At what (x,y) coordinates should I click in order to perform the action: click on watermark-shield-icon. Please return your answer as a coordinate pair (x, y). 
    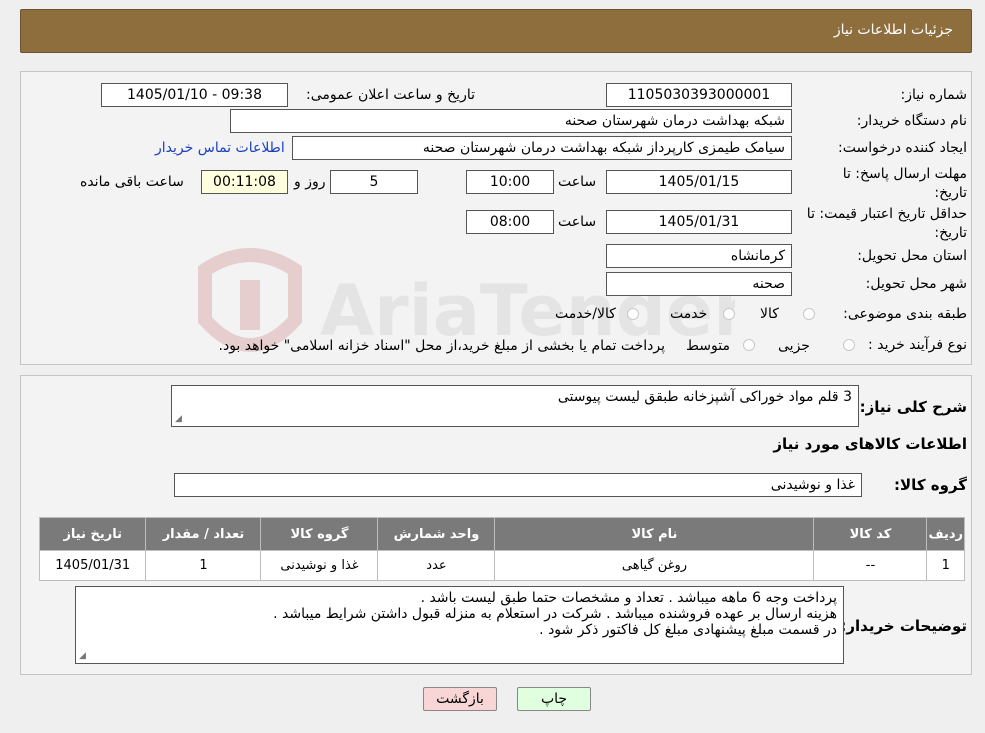
    Looking at the image, I should click on (250, 300).